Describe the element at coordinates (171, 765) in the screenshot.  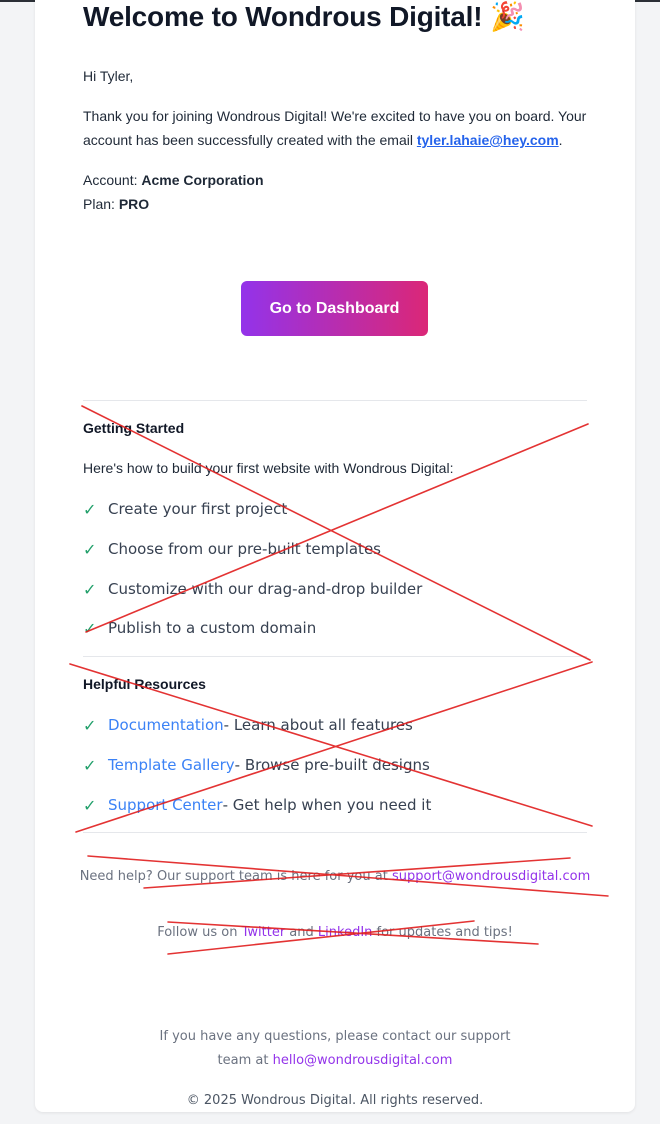
I see `template-gallery-link: Template Gallery` at that location.